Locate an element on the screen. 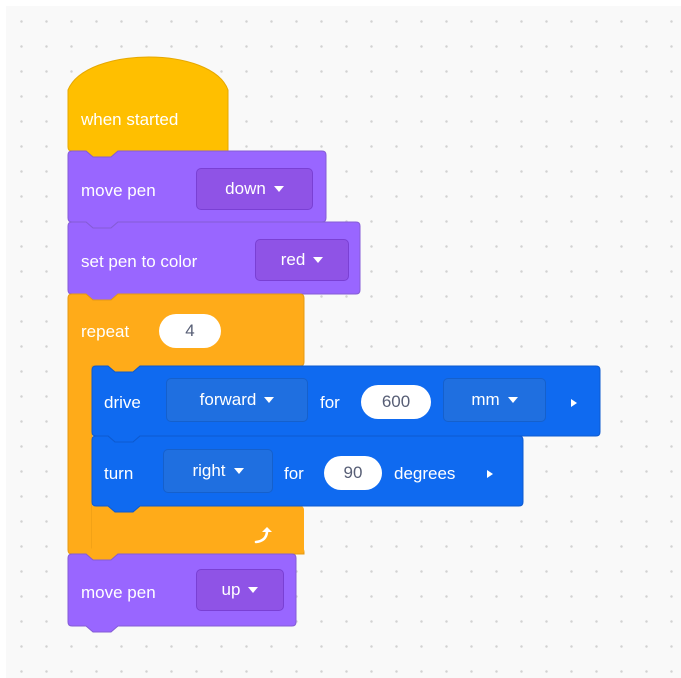  drive-unit-value: mm is located at coordinates (485, 399).